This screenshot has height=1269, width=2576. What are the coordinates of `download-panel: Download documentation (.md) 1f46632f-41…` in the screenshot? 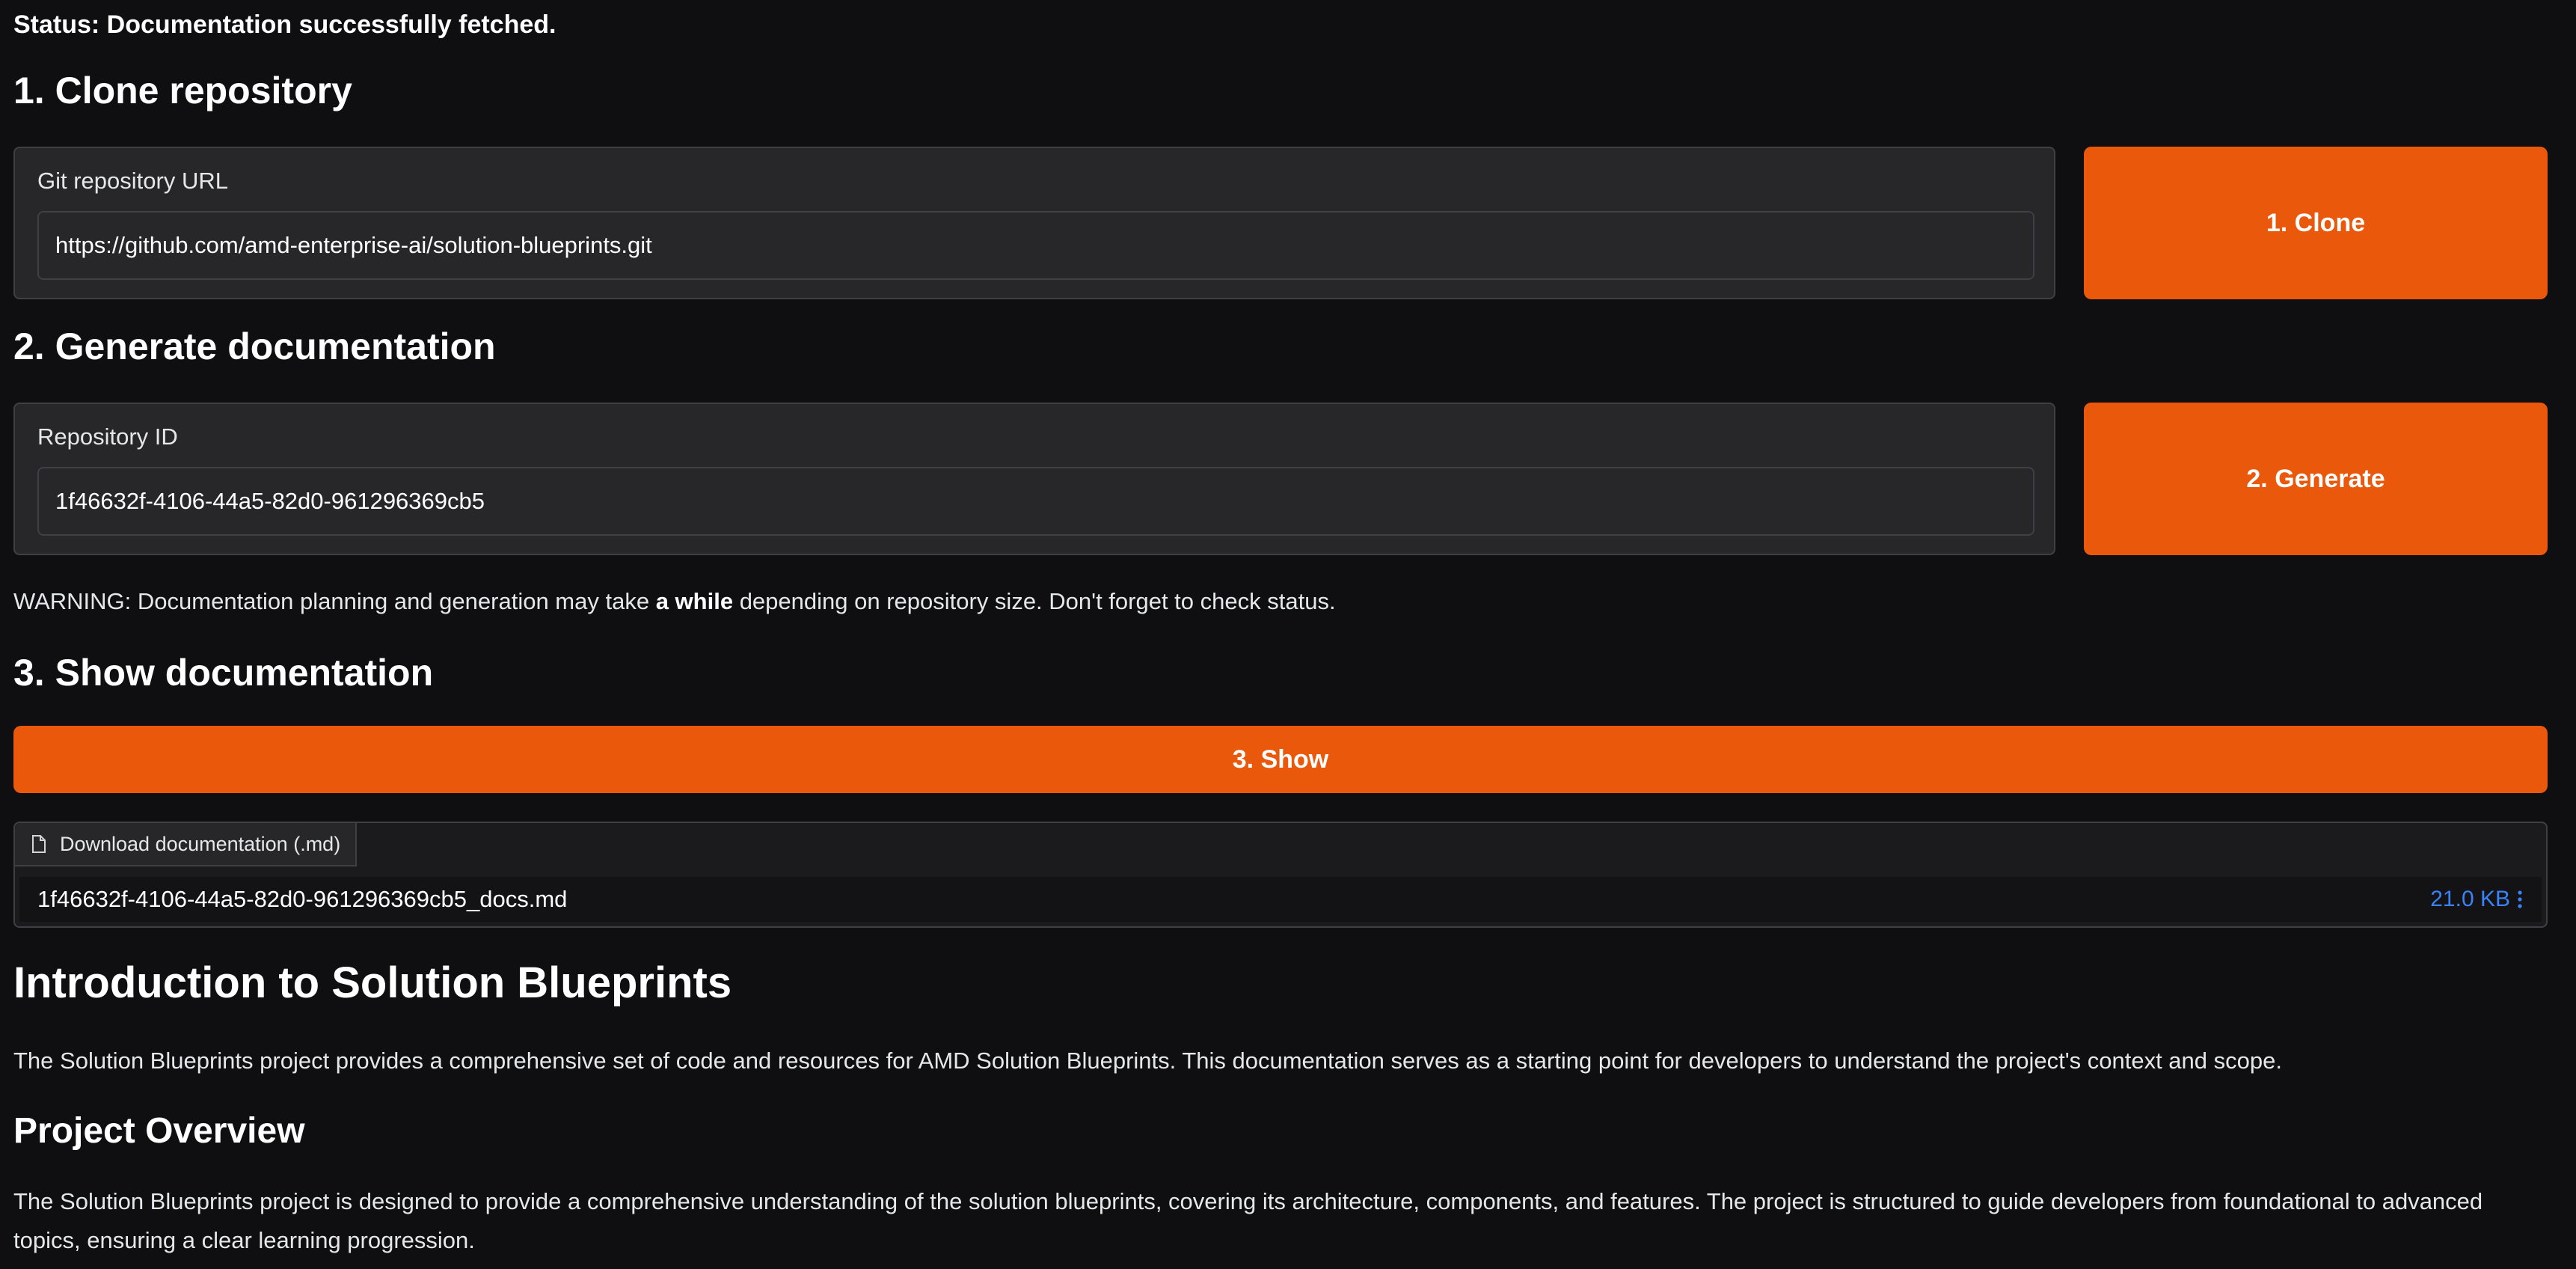 It's located at (1280, 875).